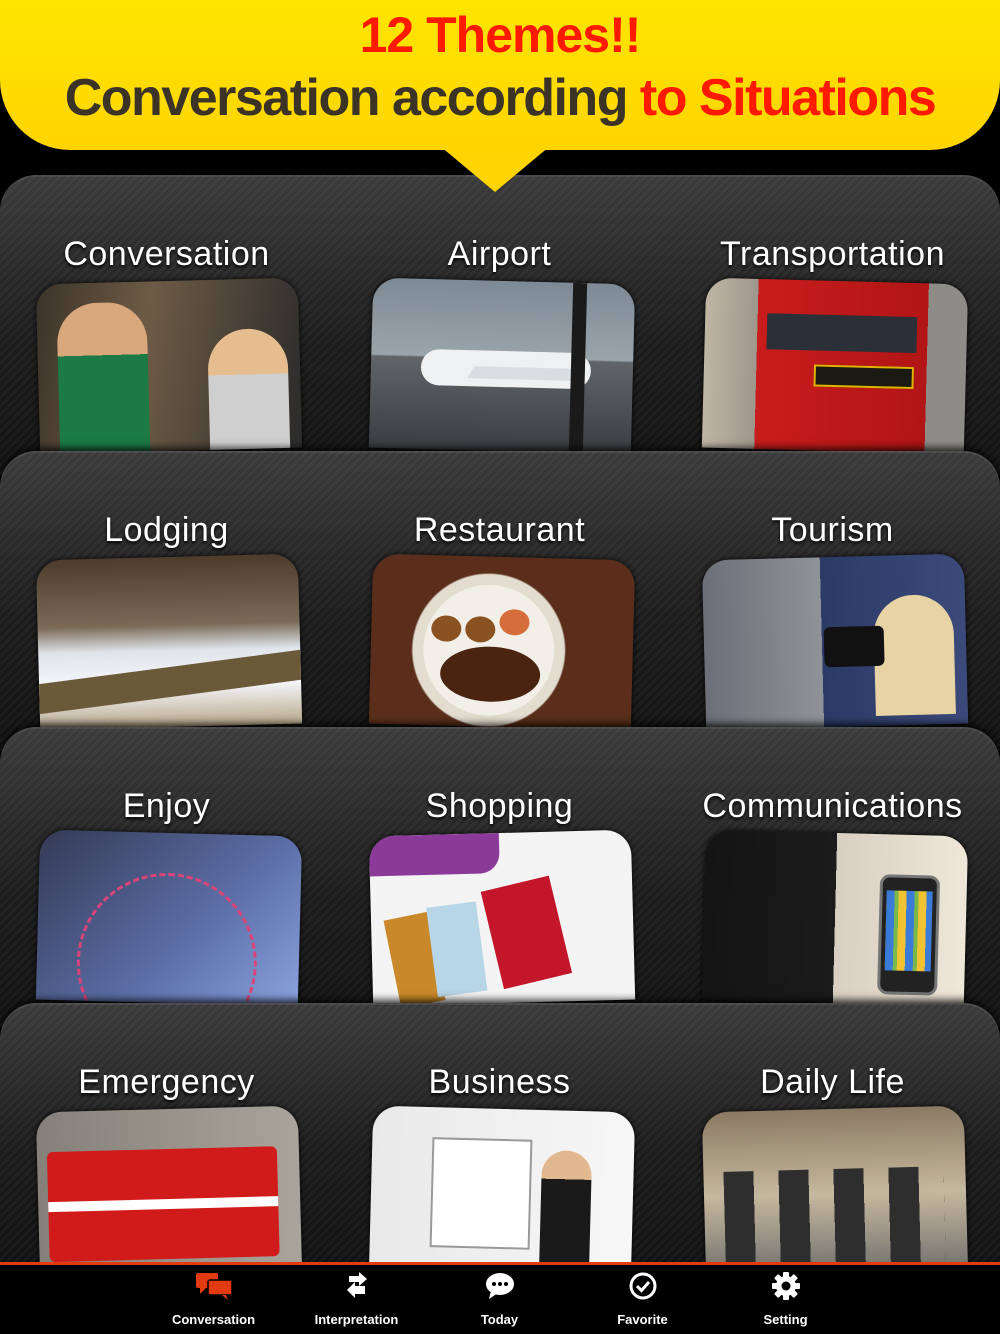 Image resolution: width=1000 pixels, height=1334 pixels. Describe the element at coordinates (499, 806) in the screenshot. I see `theme-label: Shopping` at that location.